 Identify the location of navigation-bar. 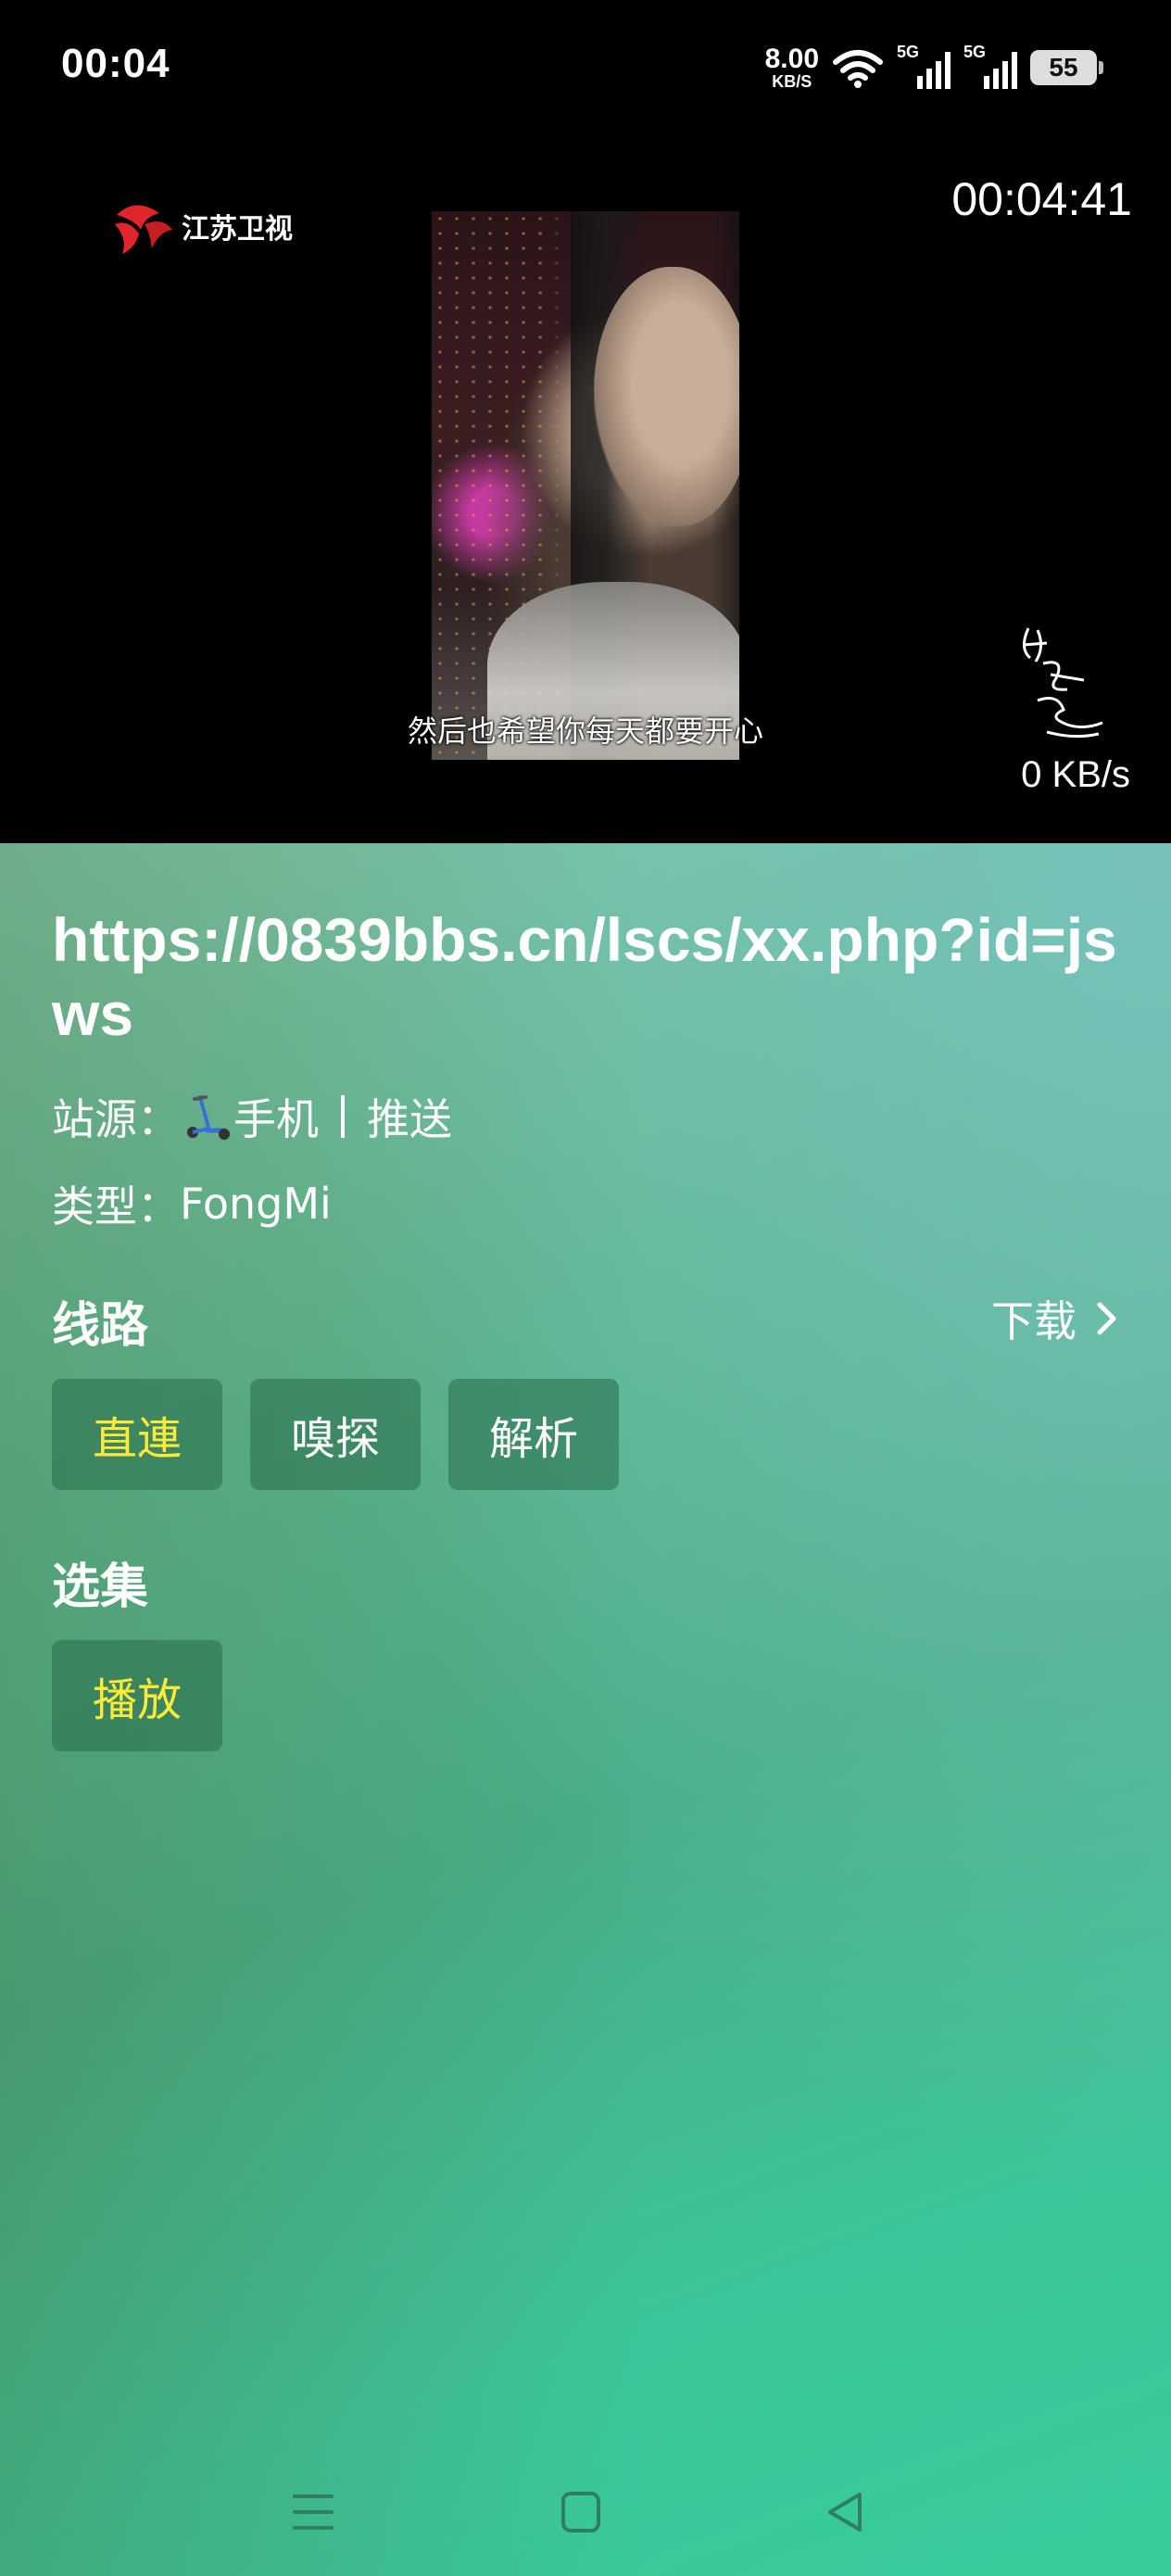
(585, 2516).